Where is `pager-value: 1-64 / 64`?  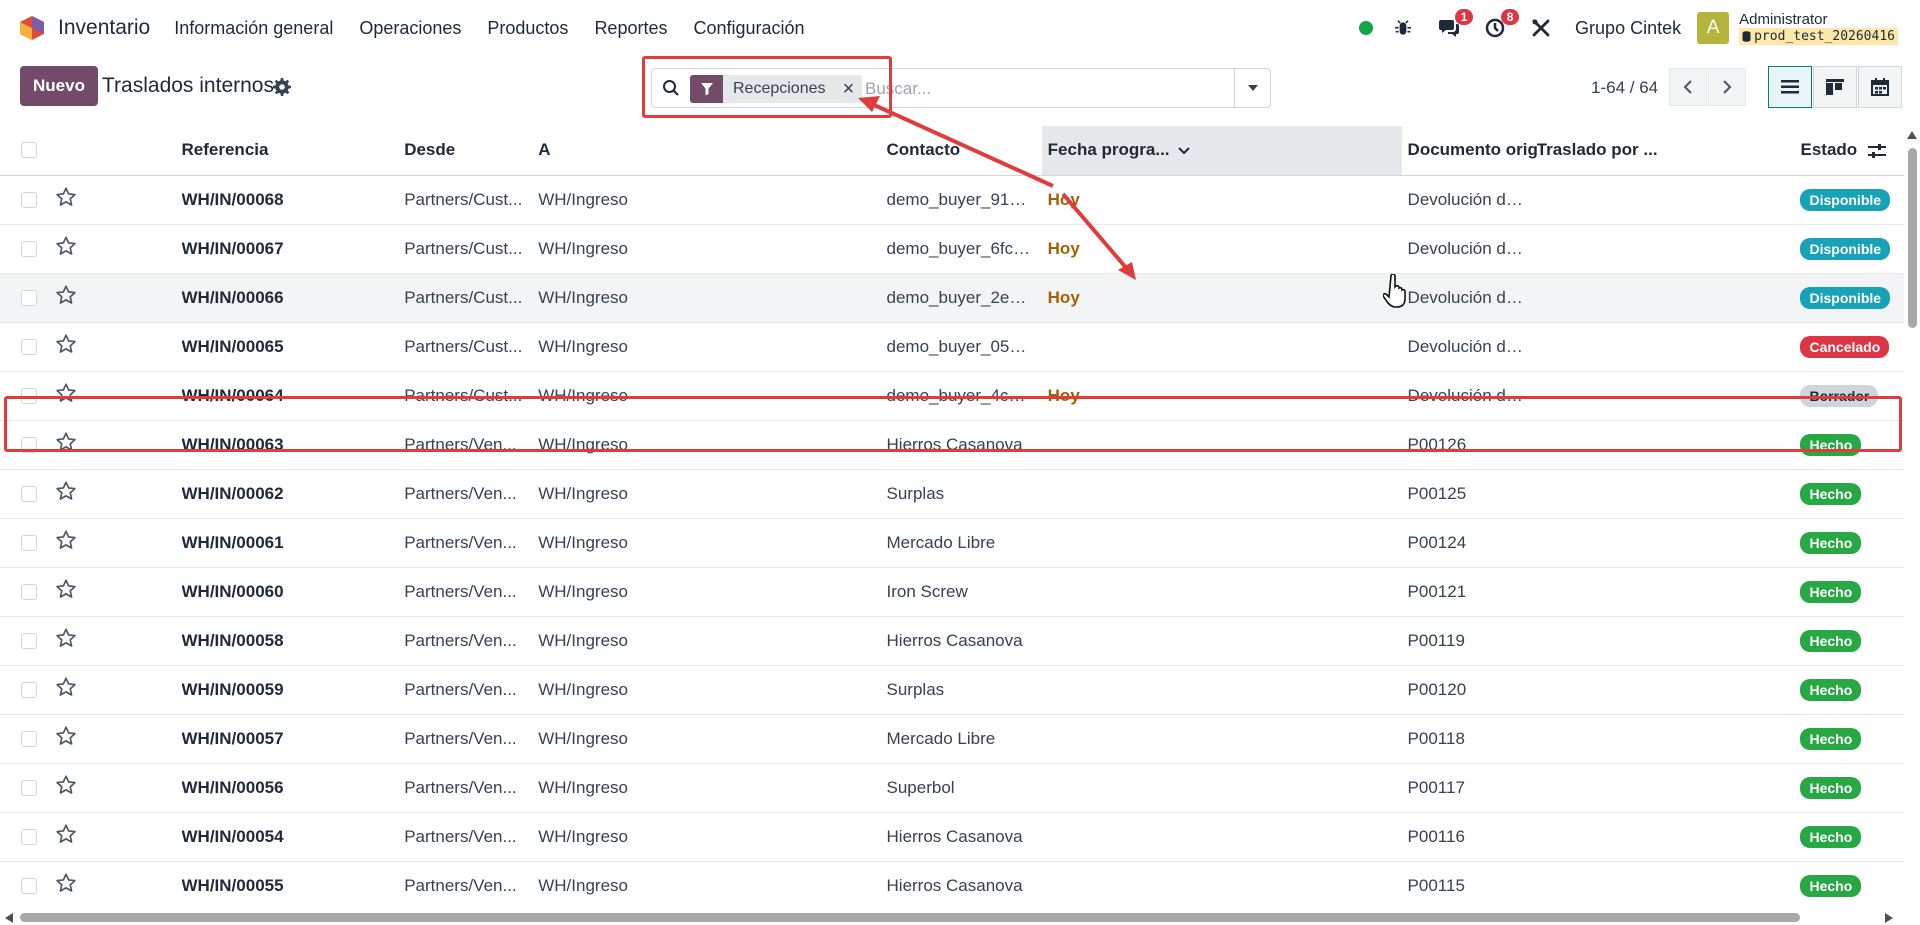 pager-value: 1-64 / 64 is located at coordinates (1624, 88).